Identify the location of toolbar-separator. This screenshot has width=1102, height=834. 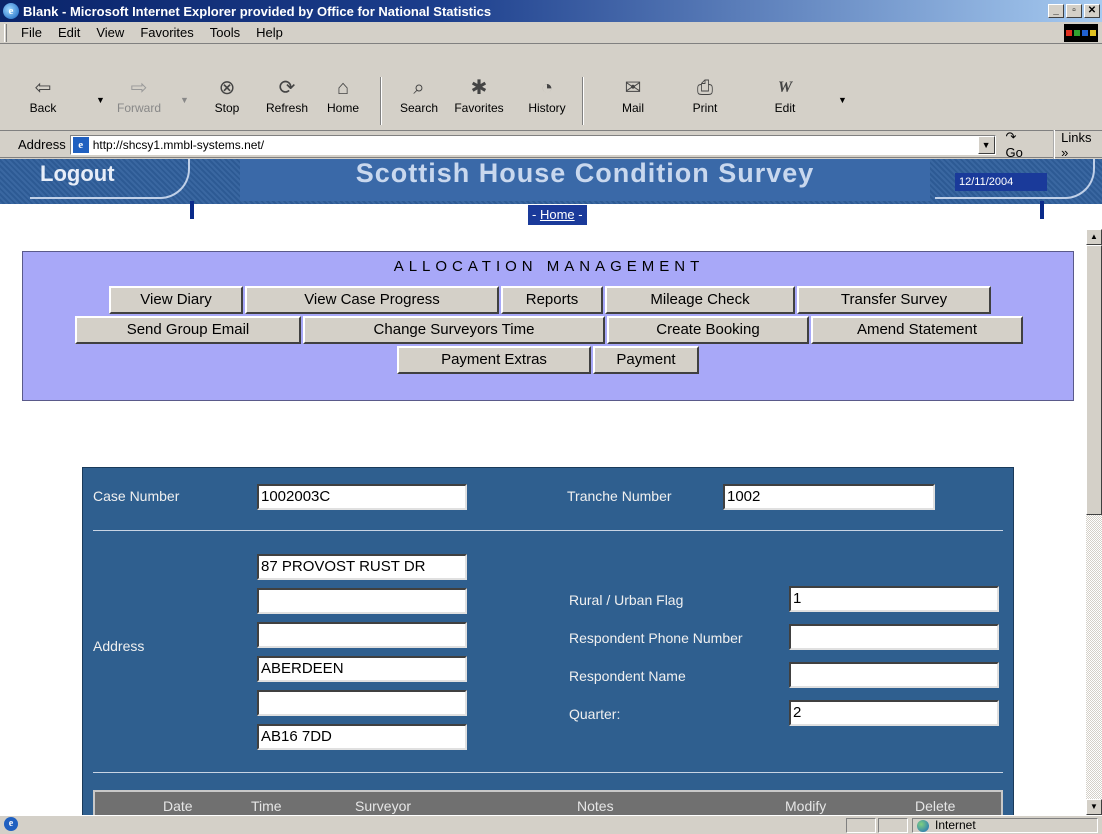
(381, 101).